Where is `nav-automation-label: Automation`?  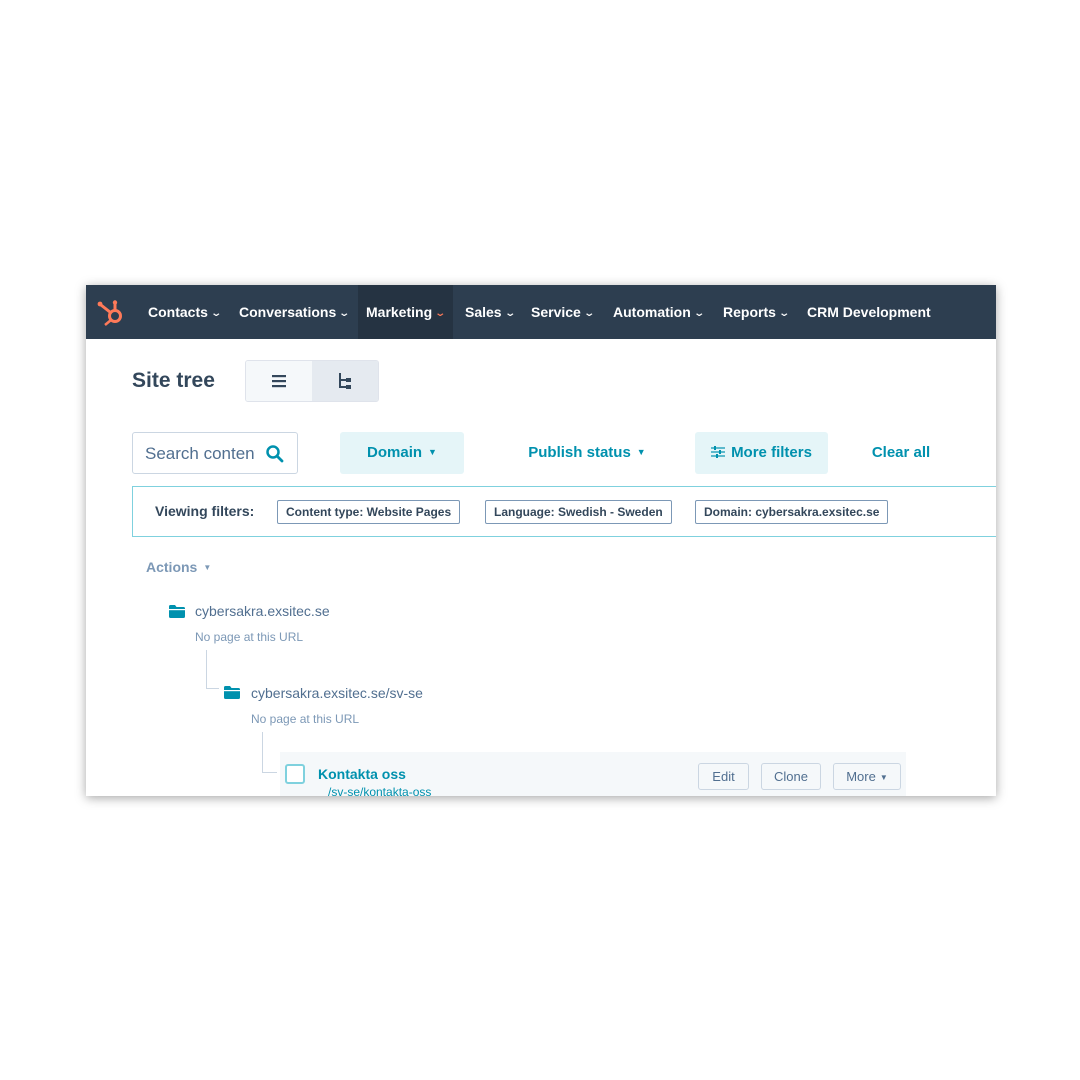
nav-automation-label: Automation is located at coordinates (652, 312).